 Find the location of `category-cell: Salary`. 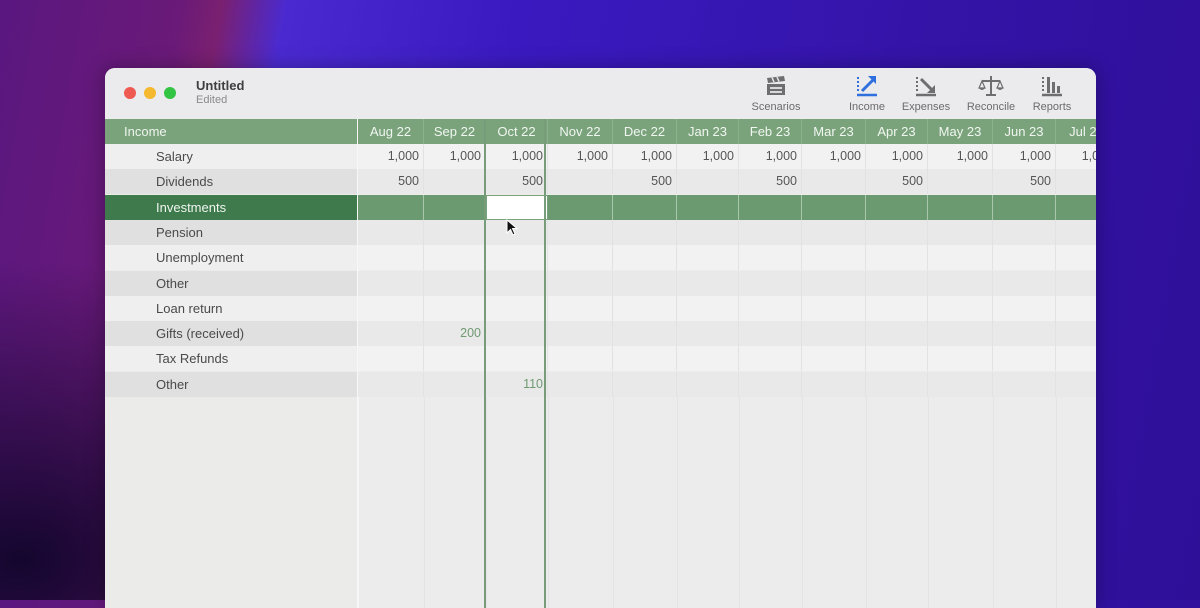

category-cell: Salary is located at coordinates (231, 156).